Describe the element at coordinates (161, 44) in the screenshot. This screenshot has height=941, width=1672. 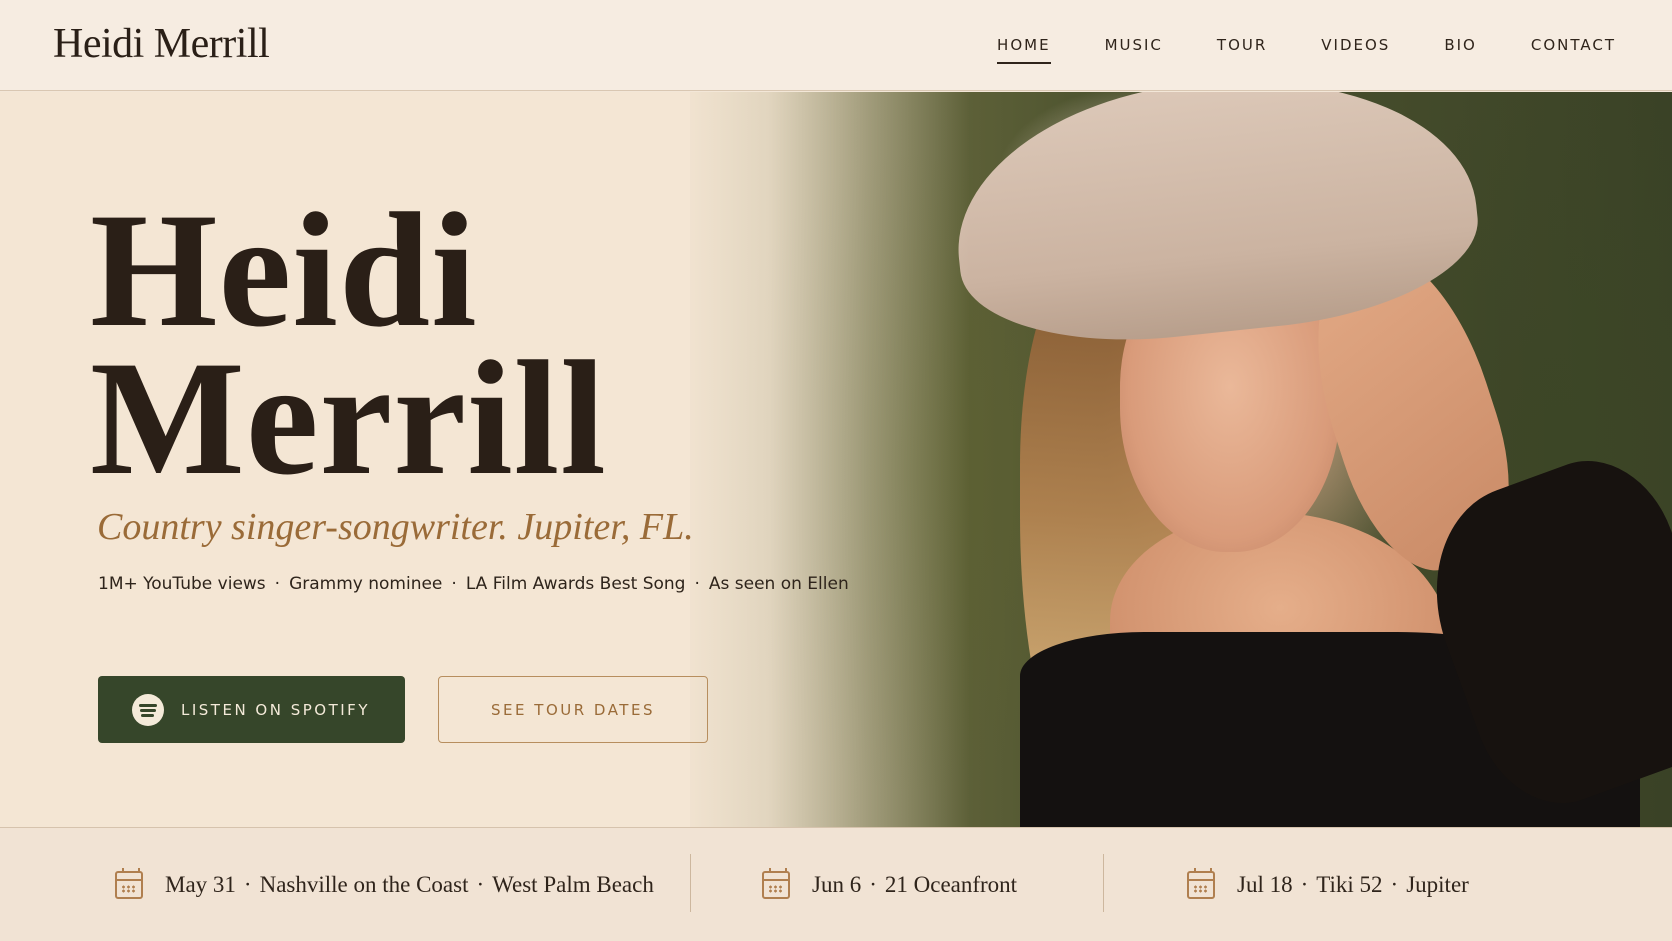
I see `site-logo: Heidi Merrill` at that location.